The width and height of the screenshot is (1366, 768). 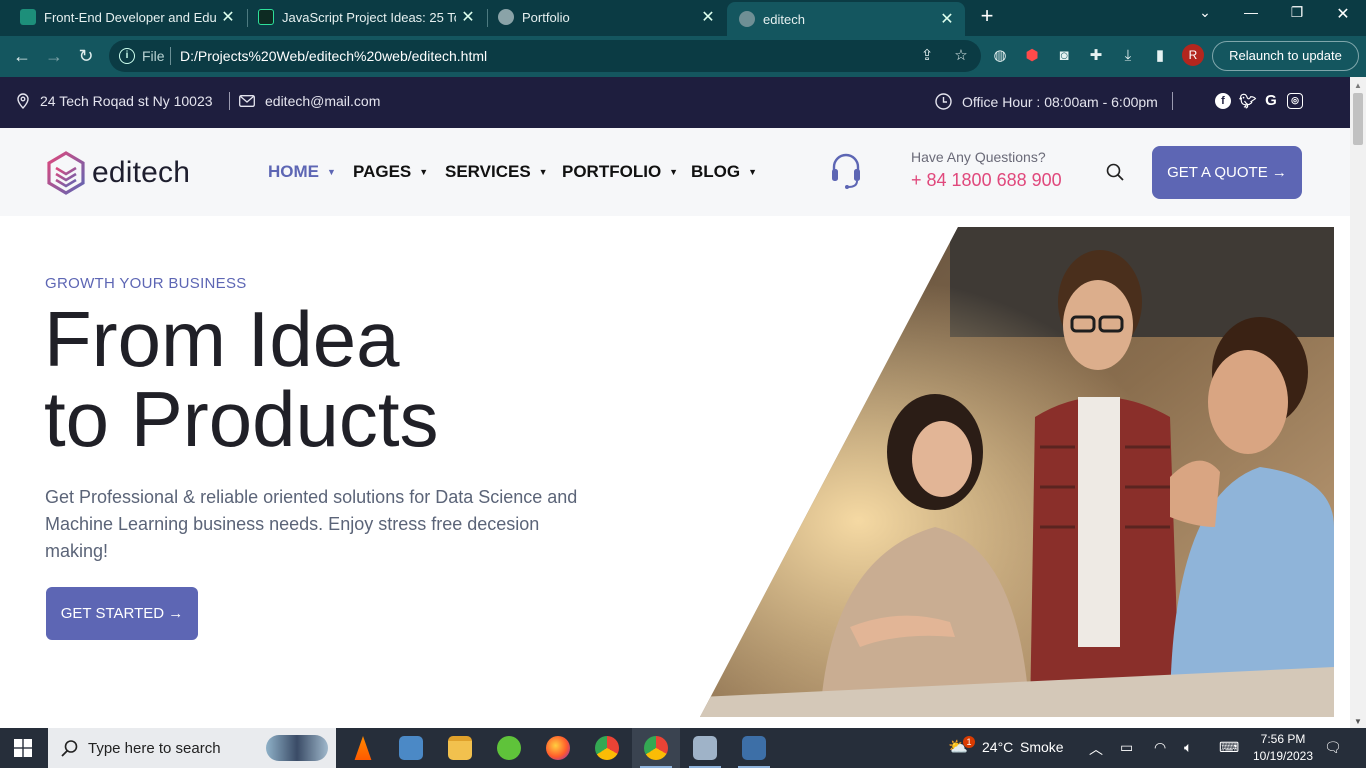 What do you see at coordinates (322, 101) in the screenshot?
I see `email-text: editech@mail.com` at bounding box center [322, 101].